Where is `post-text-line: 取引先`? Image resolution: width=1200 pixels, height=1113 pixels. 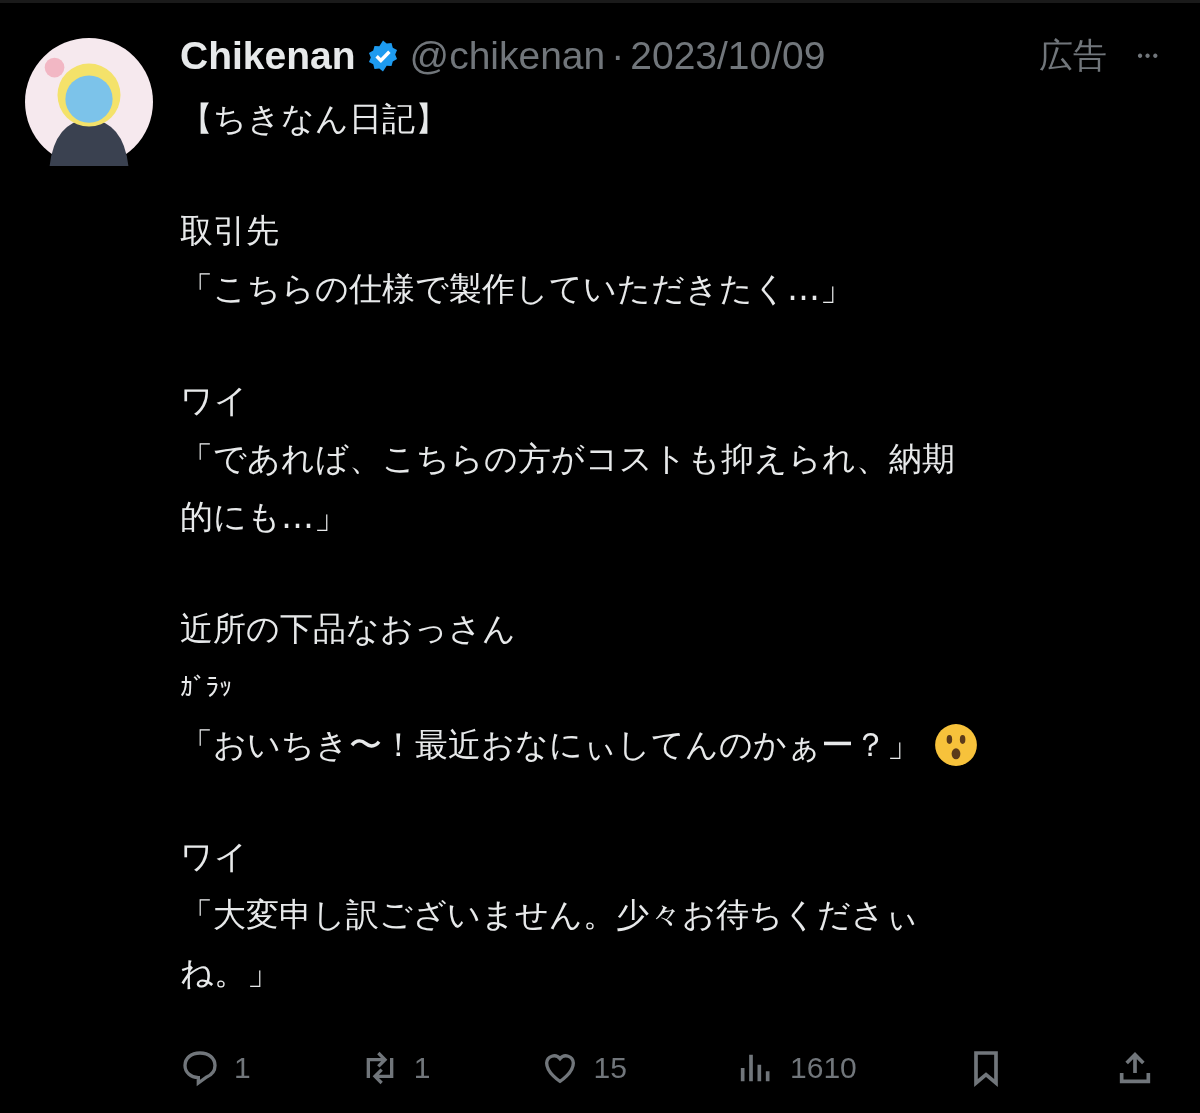 post-text-line: 取引先 is located at coordinates (229, 231).